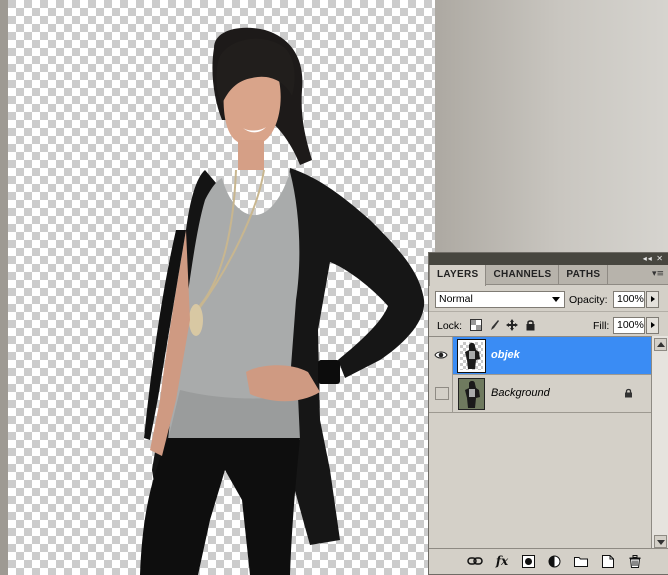 This screenshot has width=668, height=575. I want to click on fill-label: Fill:, so click(601, 326).